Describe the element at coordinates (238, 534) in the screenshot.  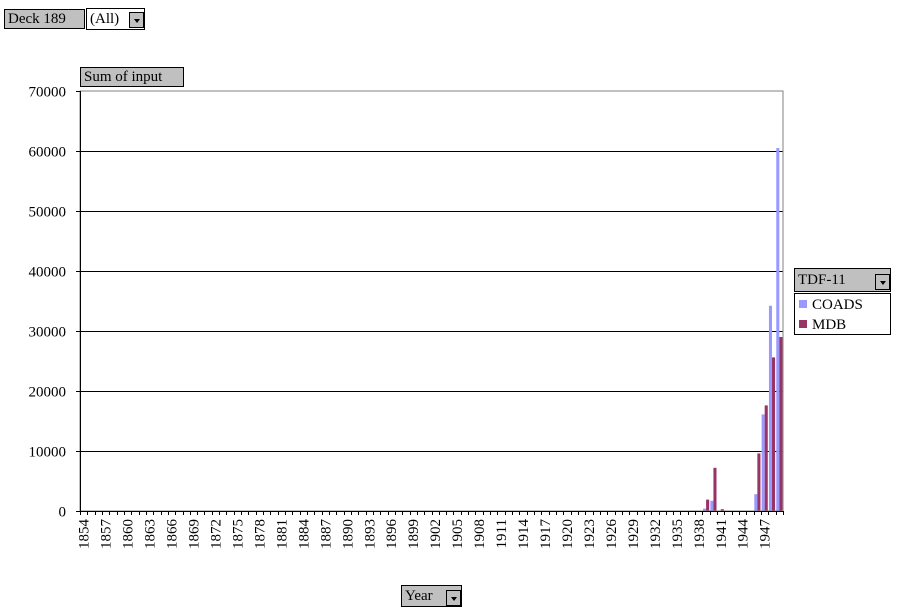
I see `x-tick-label: 1875` at that location.